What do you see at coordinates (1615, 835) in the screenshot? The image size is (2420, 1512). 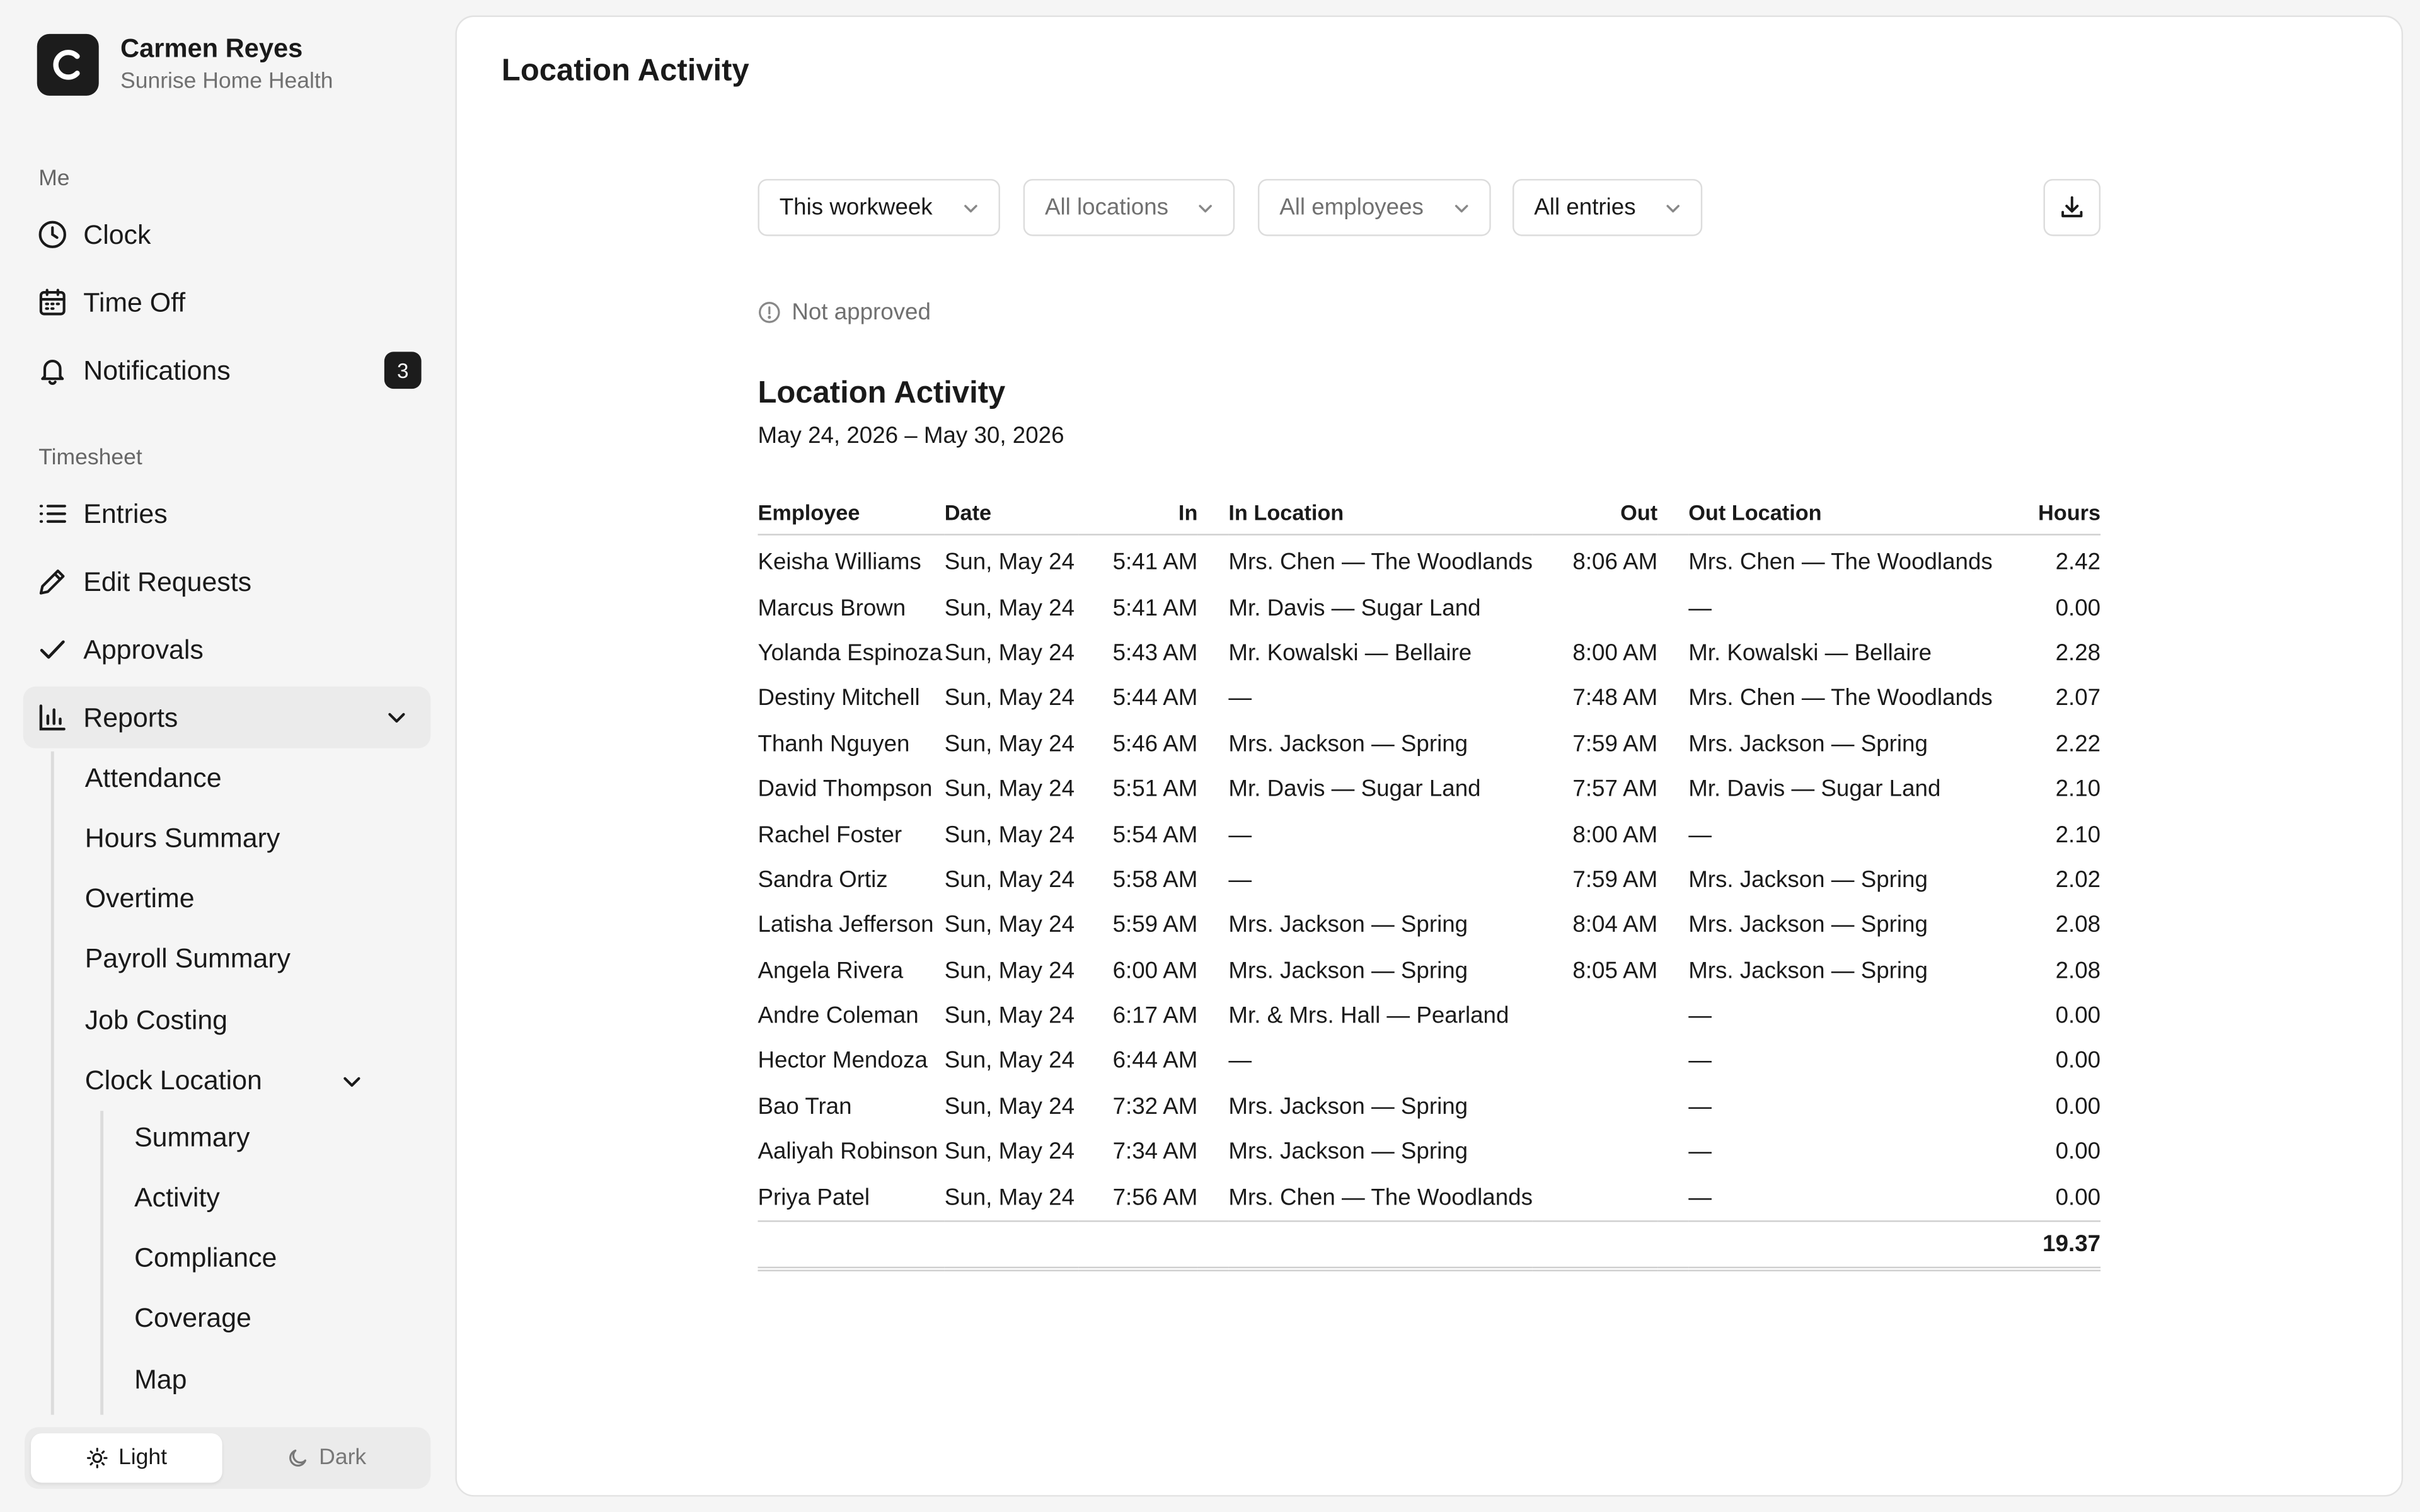 I see `cell-out-time: 8:00 AM` at bounding box center [1615, 835].